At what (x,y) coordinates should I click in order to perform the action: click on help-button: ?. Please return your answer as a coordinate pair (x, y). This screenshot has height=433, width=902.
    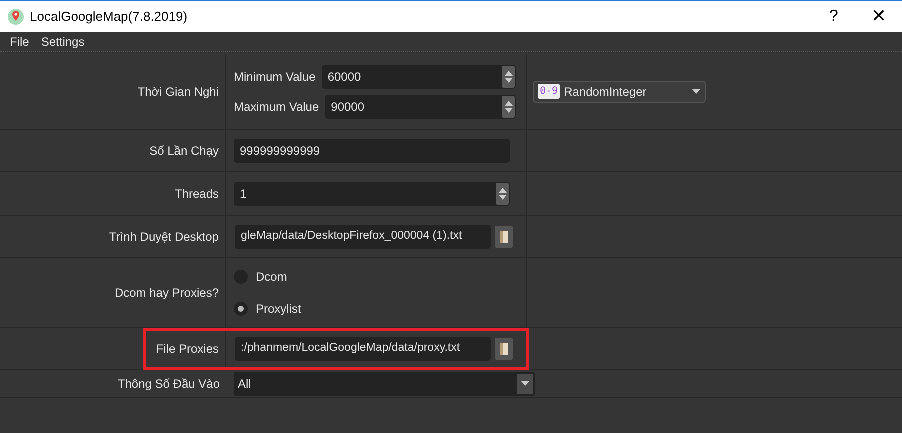
    Looking at the image, I should click on (834, 16).